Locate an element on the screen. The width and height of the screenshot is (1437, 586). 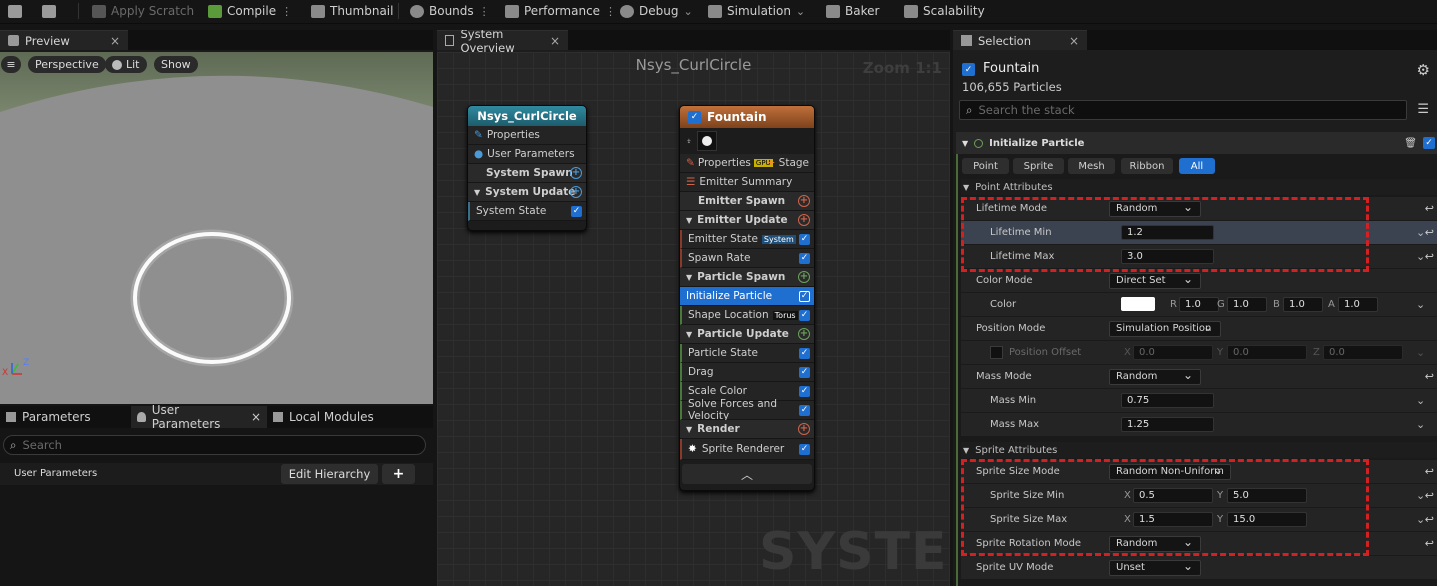
sprite-renderer-row: ✸ Sprite Renderer ✓ is located at coordinates (747, 449).